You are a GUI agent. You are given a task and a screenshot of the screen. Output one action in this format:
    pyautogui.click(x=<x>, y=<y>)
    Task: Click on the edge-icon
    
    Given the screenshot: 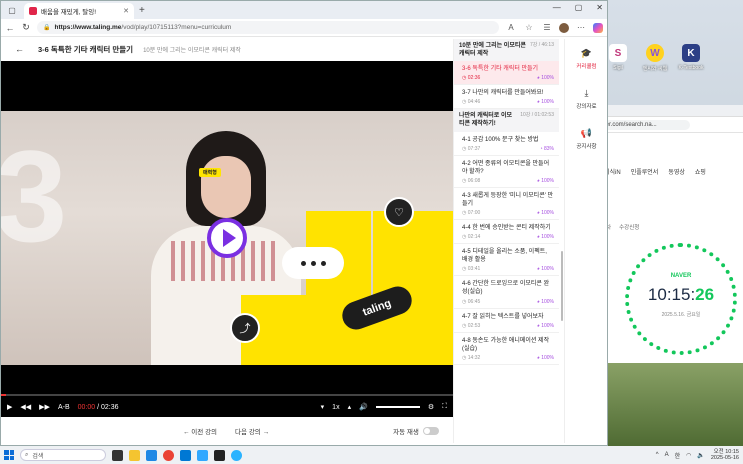 What is the action you would take?
    pyautogui.click(x=151, y=455)
    